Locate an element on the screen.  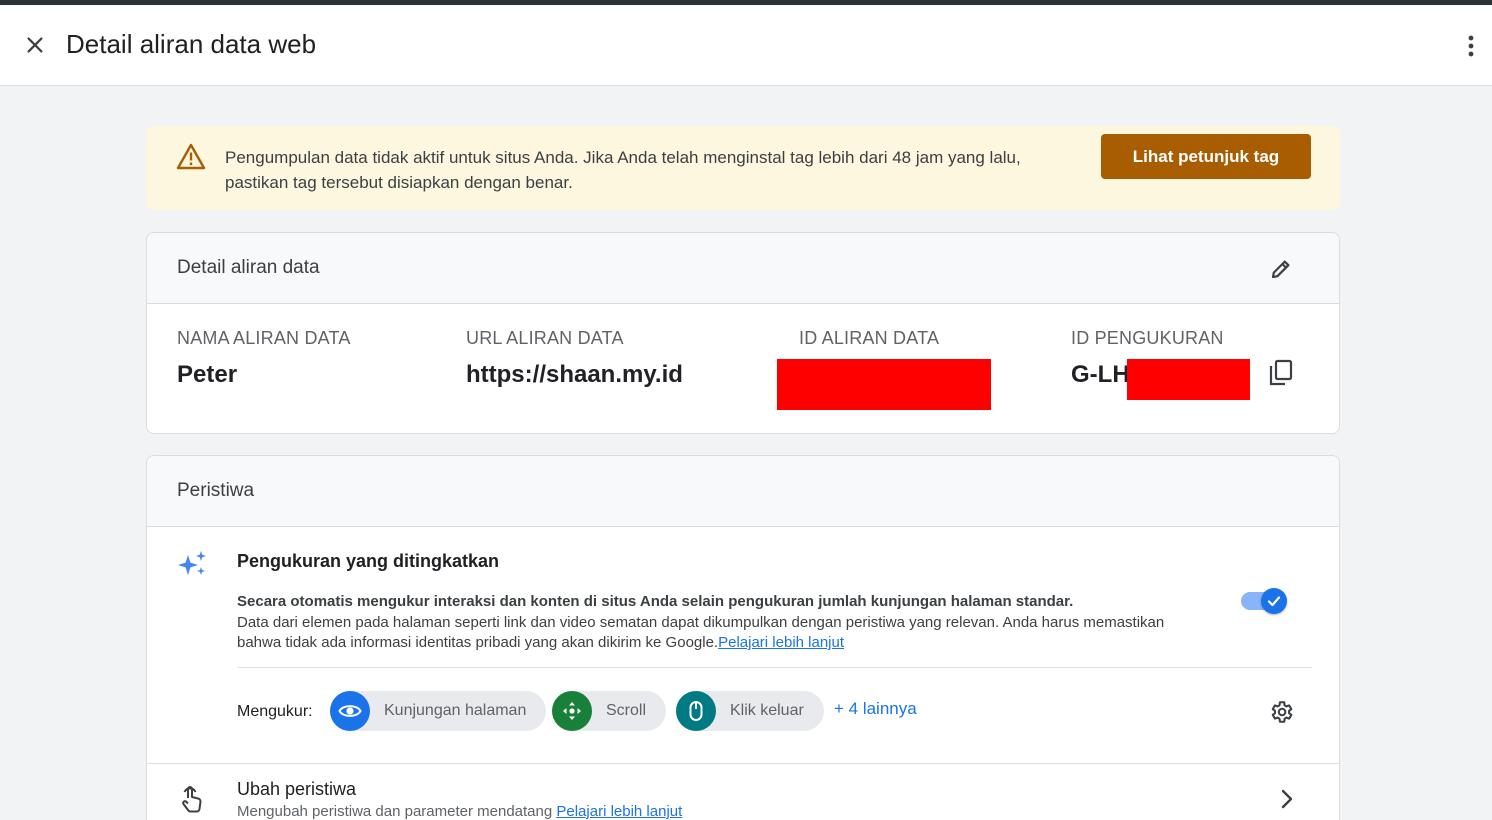
copy-icon is located at coordinates (1281, 372).